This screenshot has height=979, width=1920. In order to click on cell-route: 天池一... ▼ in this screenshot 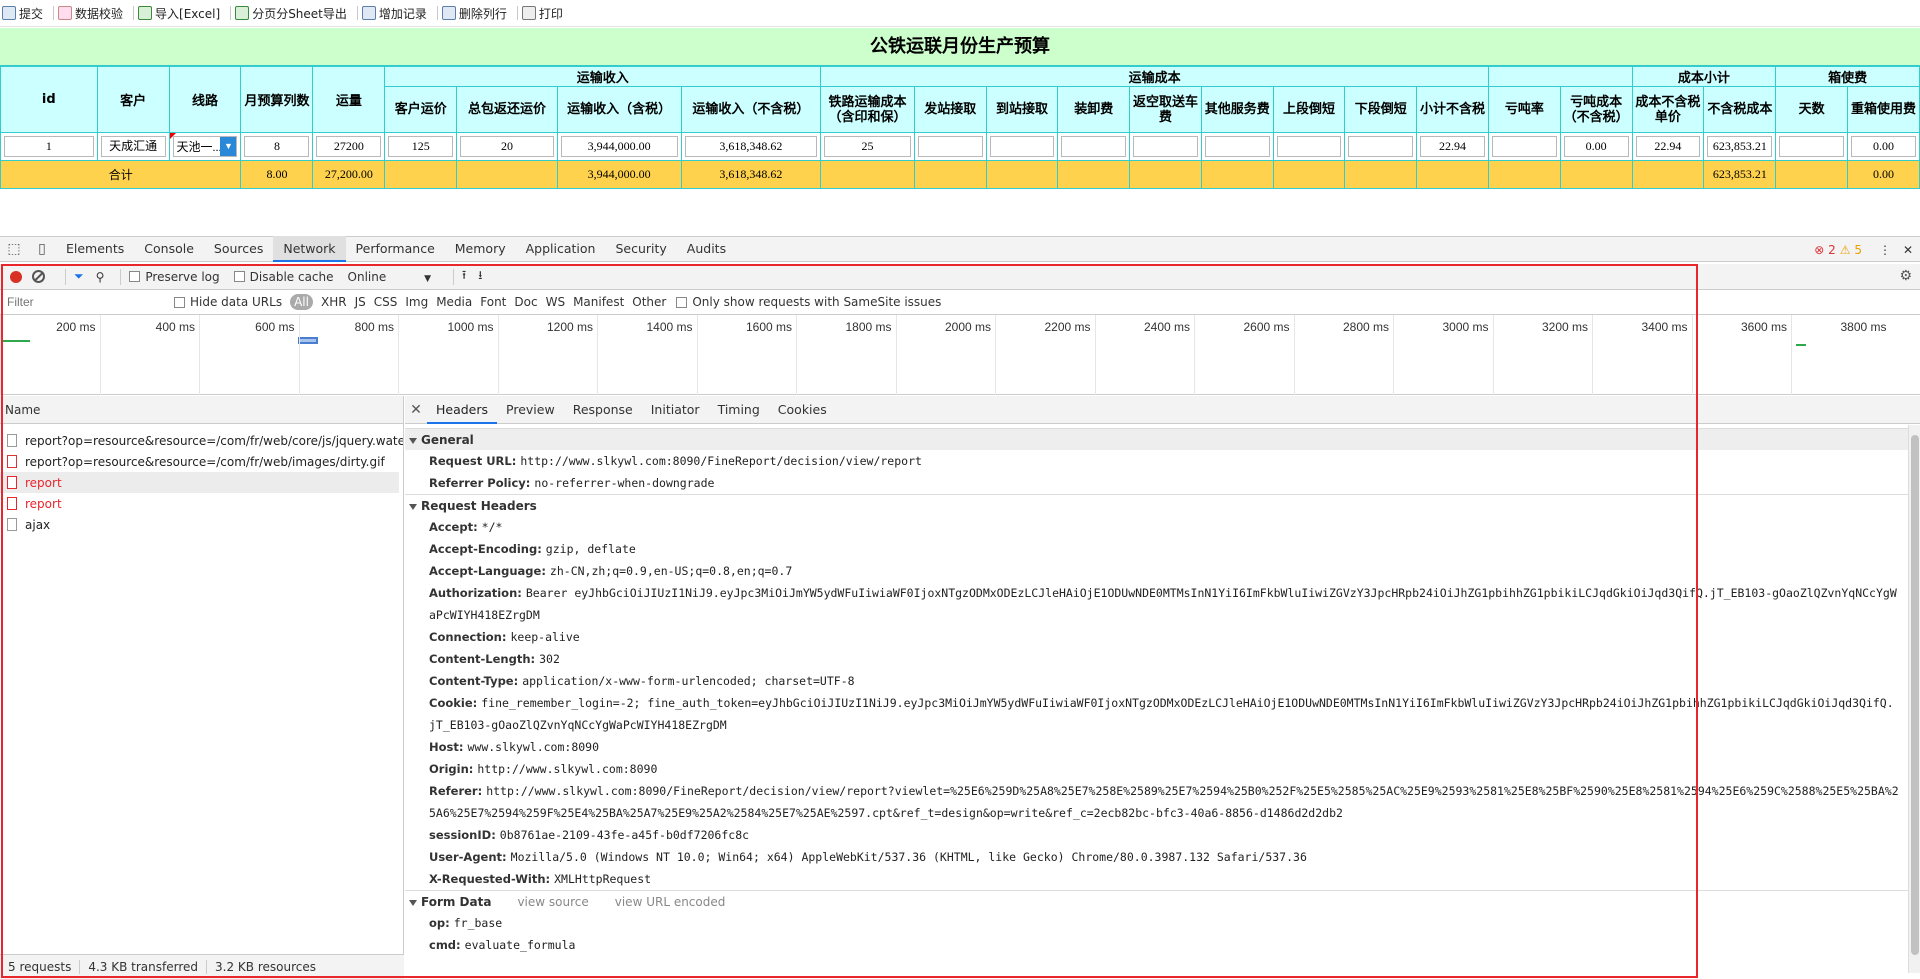, I will do `click(205, 146)`.